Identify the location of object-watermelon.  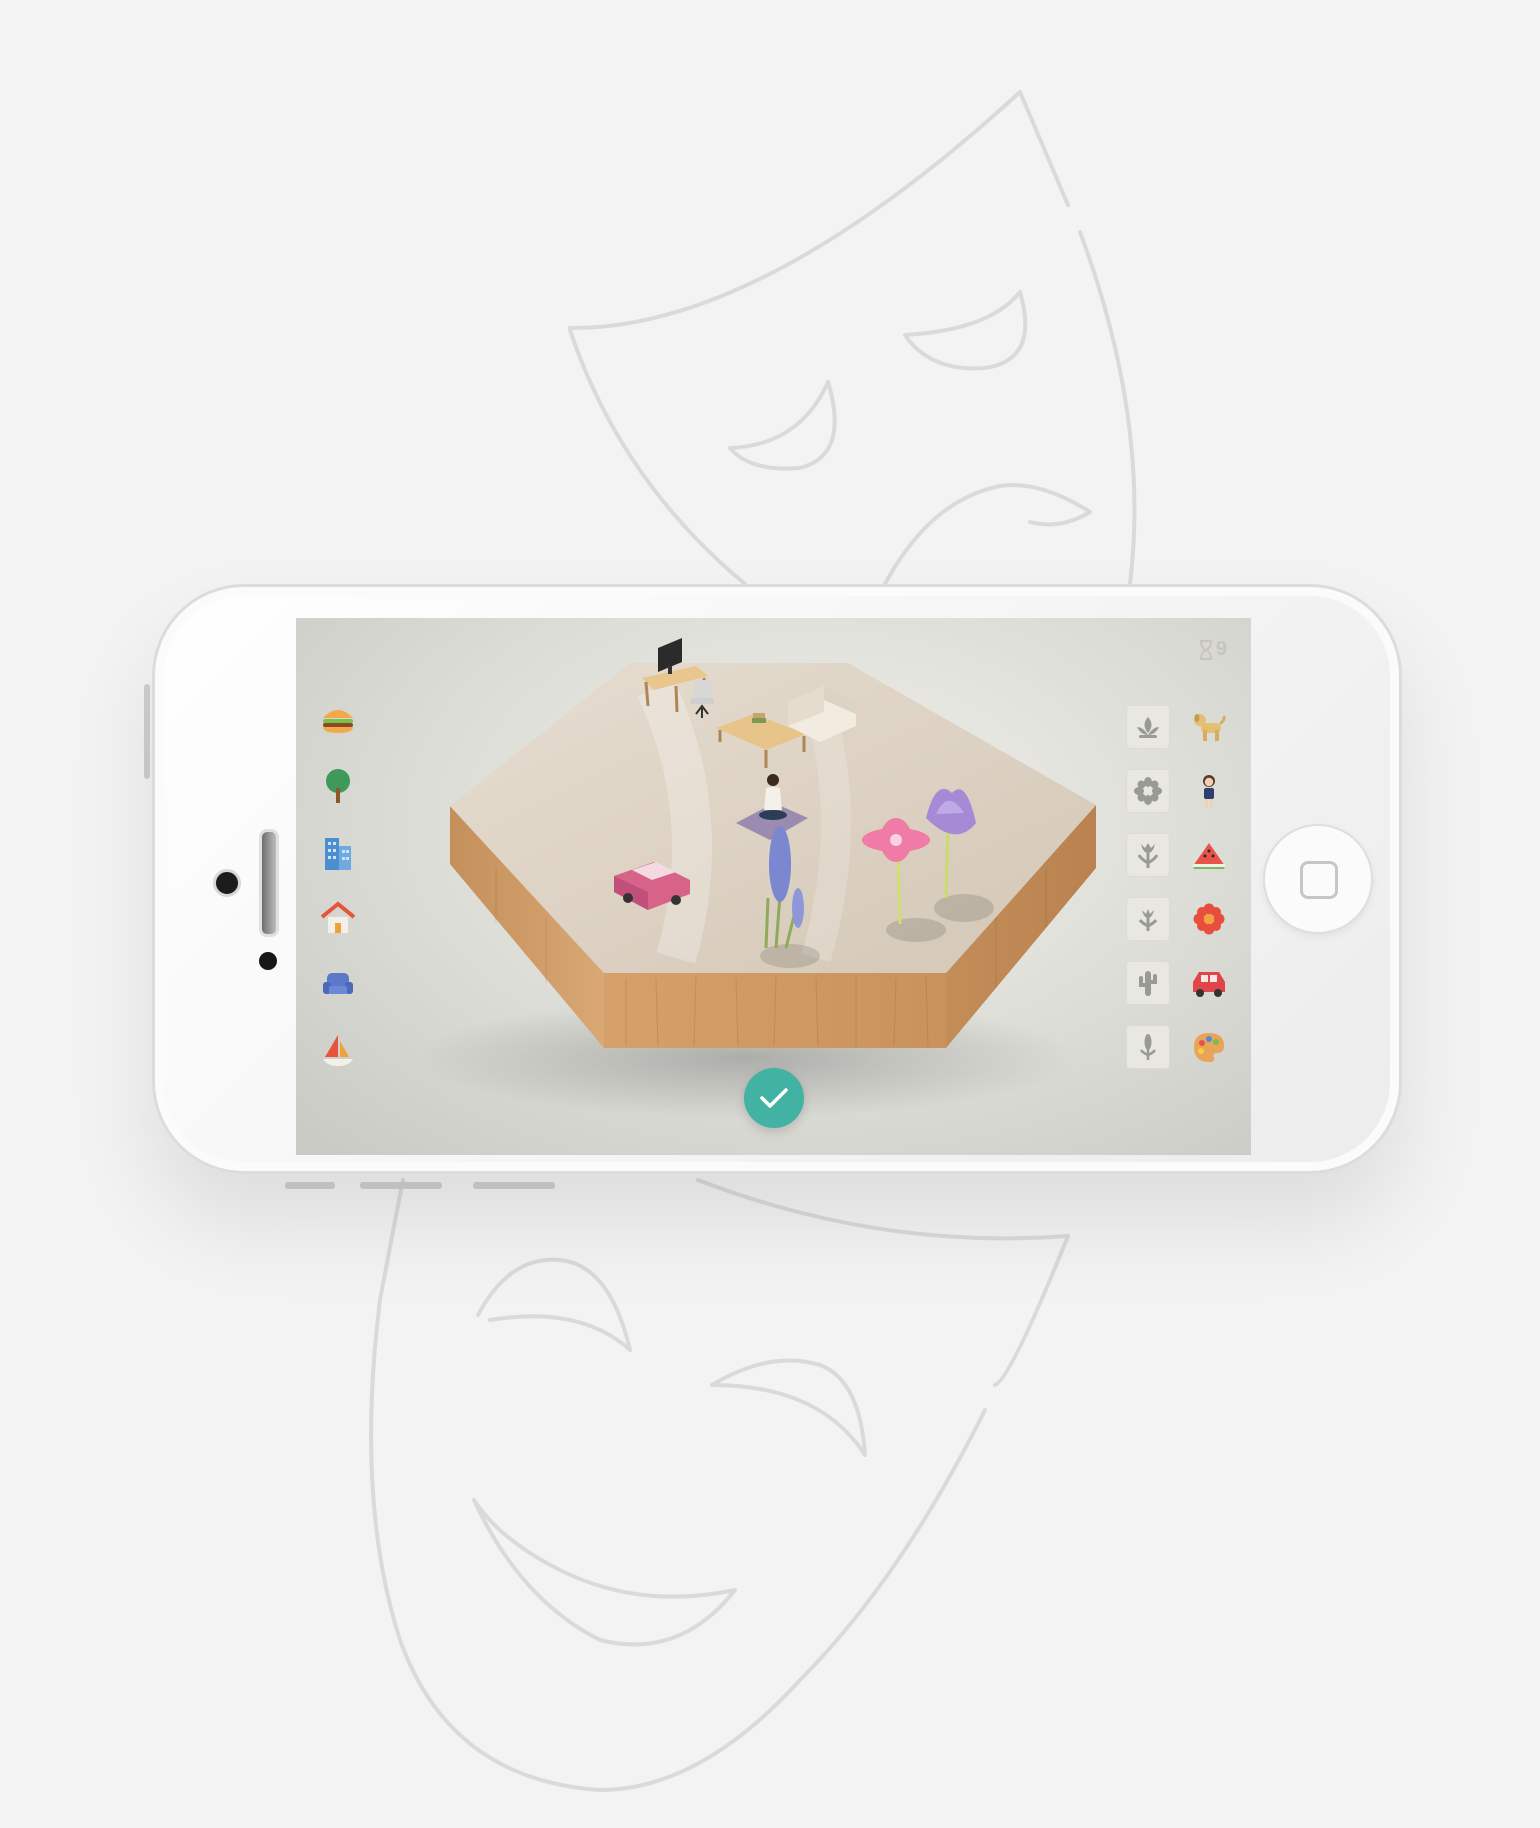
(1209, 855).